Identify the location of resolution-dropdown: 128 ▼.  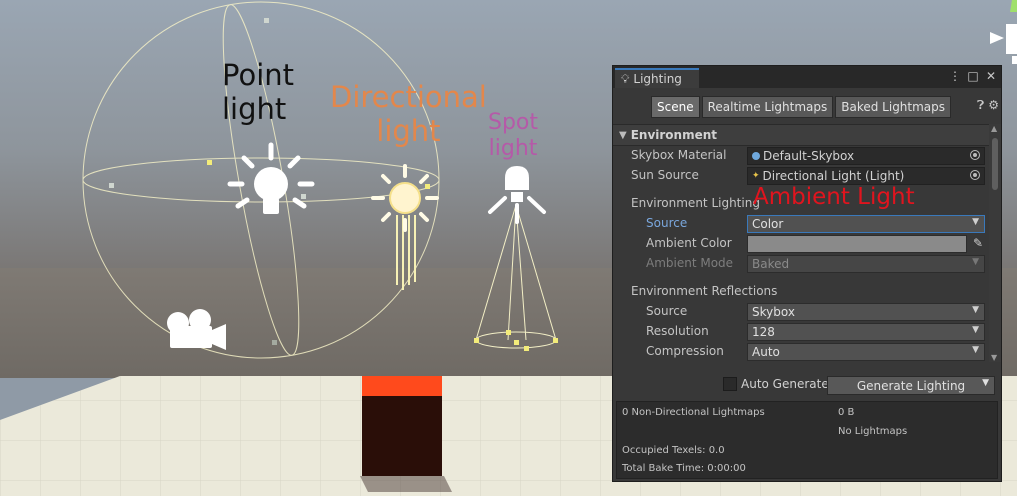
(866, 332).